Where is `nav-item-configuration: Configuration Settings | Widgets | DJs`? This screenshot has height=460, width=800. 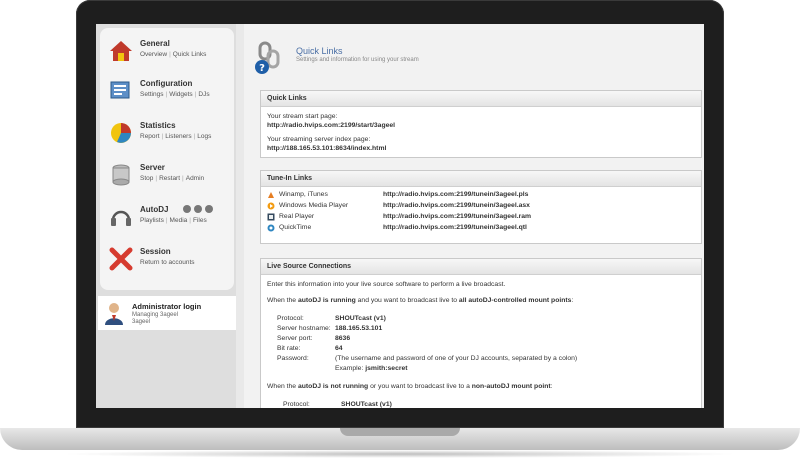 nav-item-configuration: Configuration Settings | Widgets | DJs is located at coordinates (169, 94).